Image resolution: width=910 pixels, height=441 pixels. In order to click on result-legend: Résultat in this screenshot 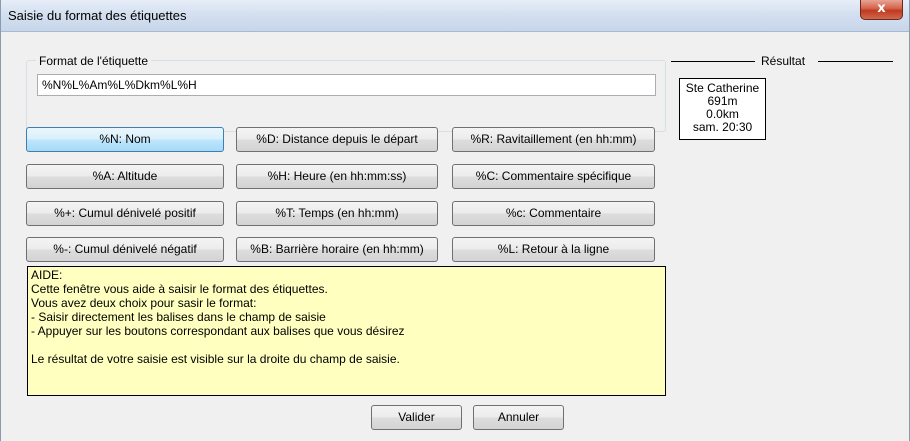, I will do `click(783, 62)`.